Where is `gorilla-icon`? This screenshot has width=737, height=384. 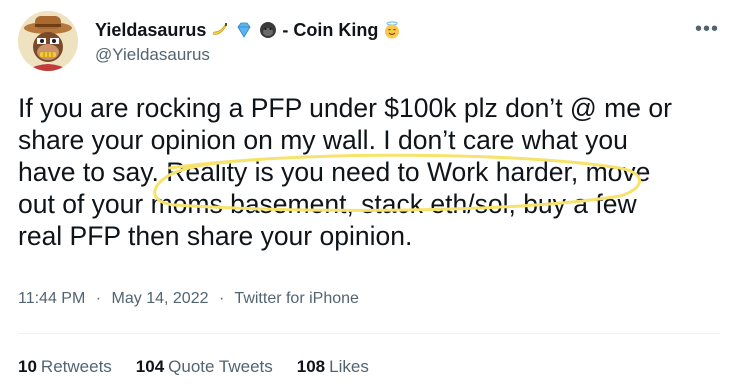 gorilla-icon is located at coordinates (268, 30).